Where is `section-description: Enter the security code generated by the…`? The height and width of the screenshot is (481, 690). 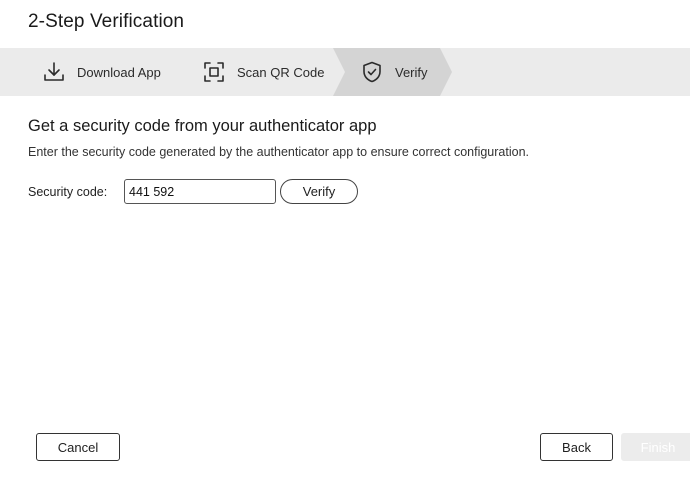 section-description: Enter the security code generated by the… is located at coordinates (279, 152).